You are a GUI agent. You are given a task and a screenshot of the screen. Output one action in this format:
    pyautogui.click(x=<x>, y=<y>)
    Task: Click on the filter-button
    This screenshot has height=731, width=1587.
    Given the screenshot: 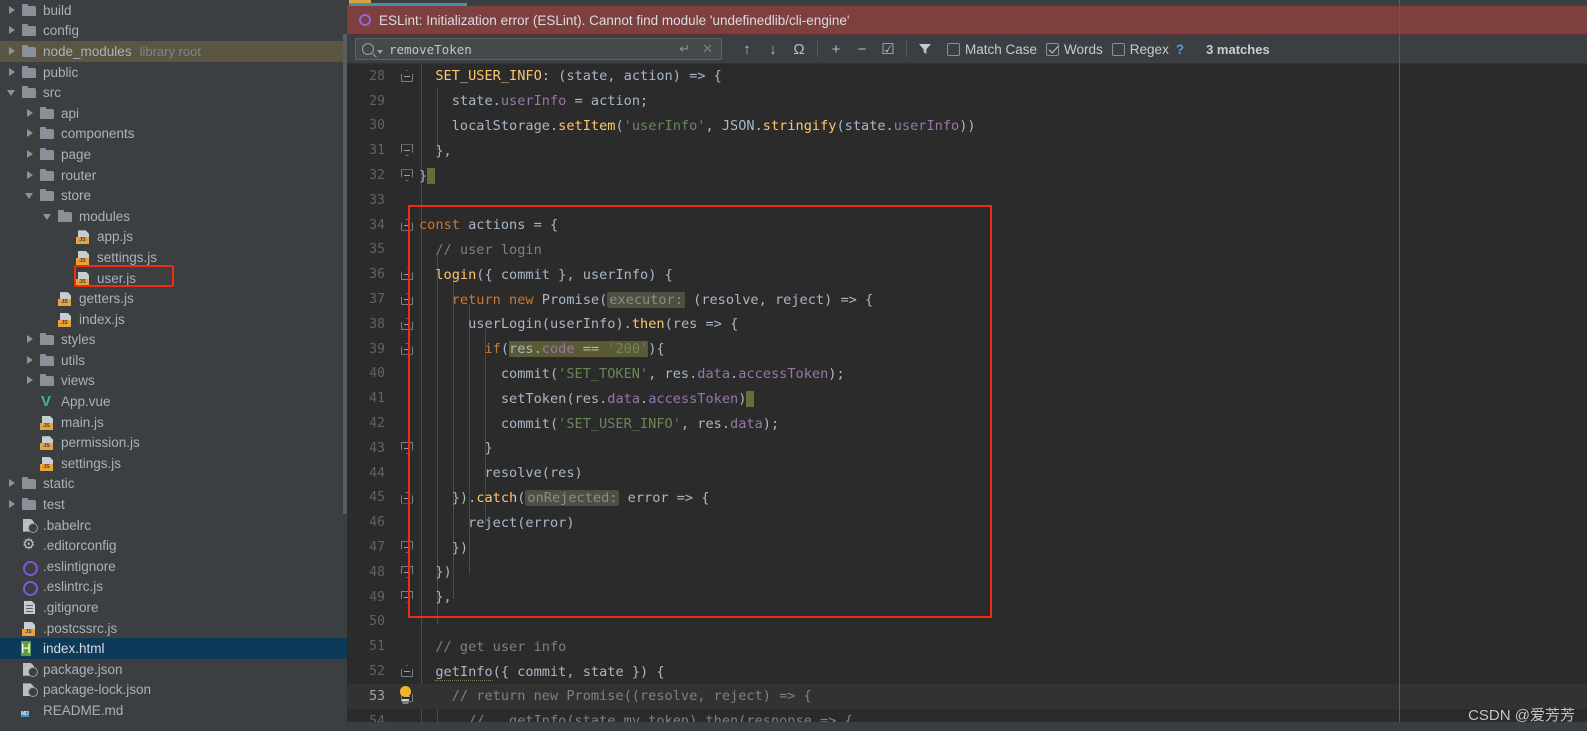 What is the action you would take?
    pyautogui.click(x=925, y=49)
    